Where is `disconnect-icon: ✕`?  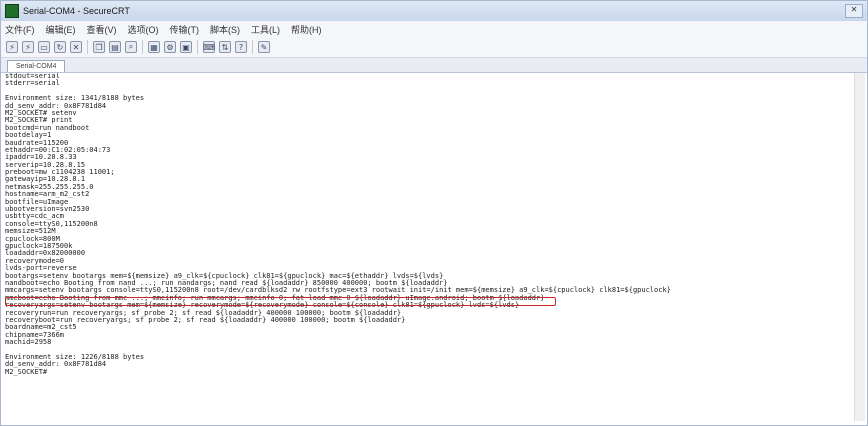
disconnect-icon: ✕ is located at coordinates (76, 47).